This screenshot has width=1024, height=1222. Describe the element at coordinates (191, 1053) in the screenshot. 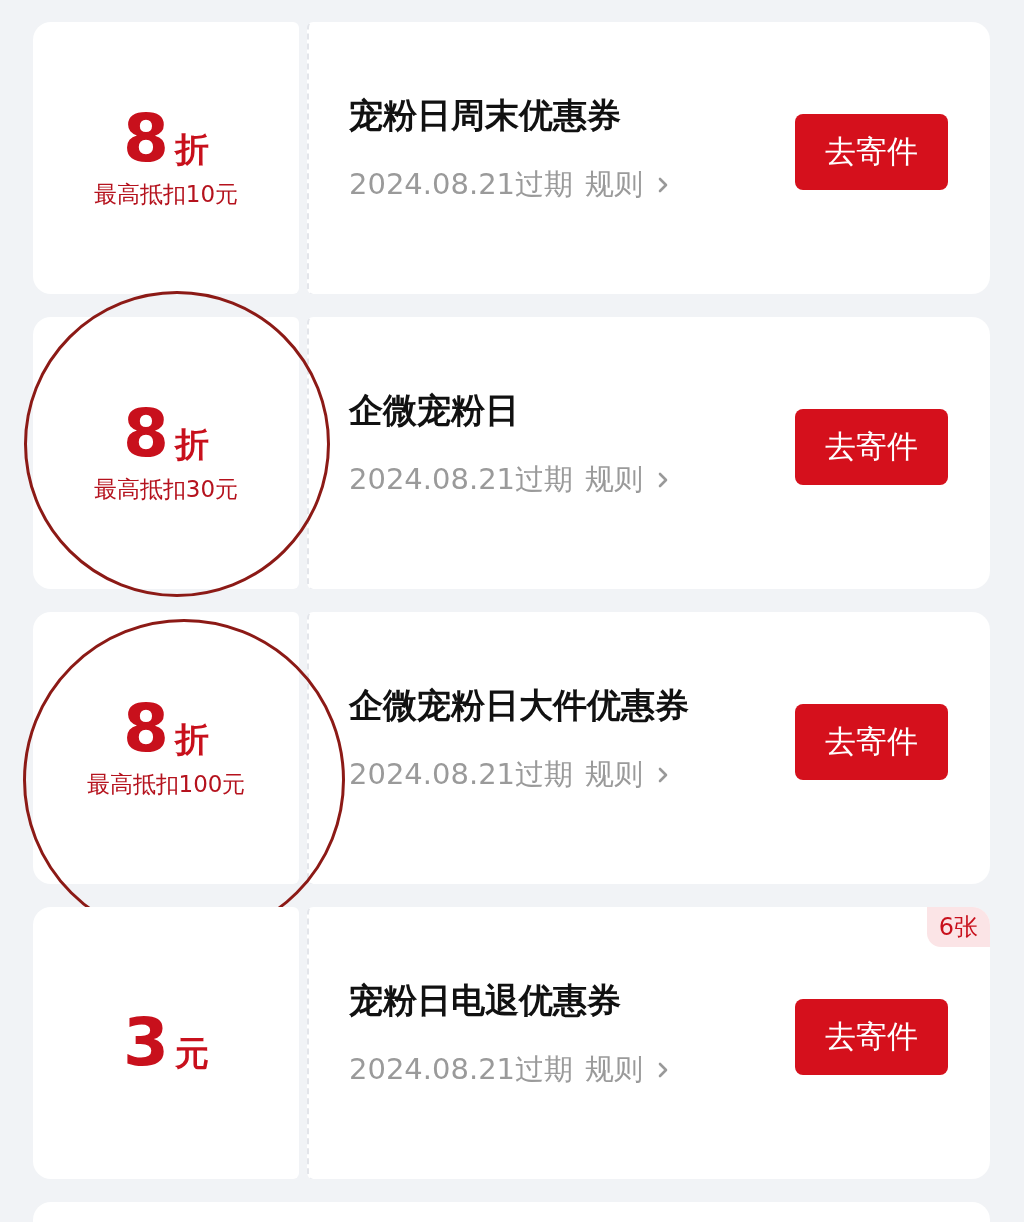

I see `discount-unit: 元` at that location.